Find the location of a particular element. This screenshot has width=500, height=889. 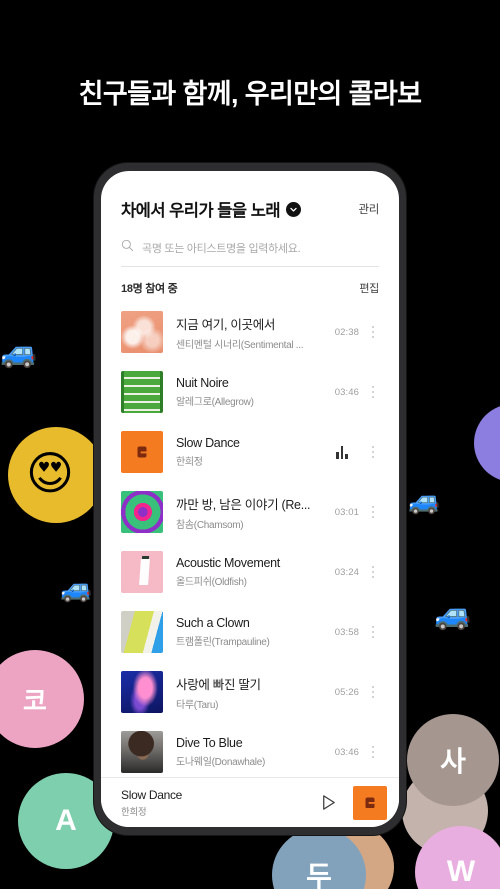

track-text: 사랑에 빠진 딸기타루(Taru) is located at coordinates (250, 692).